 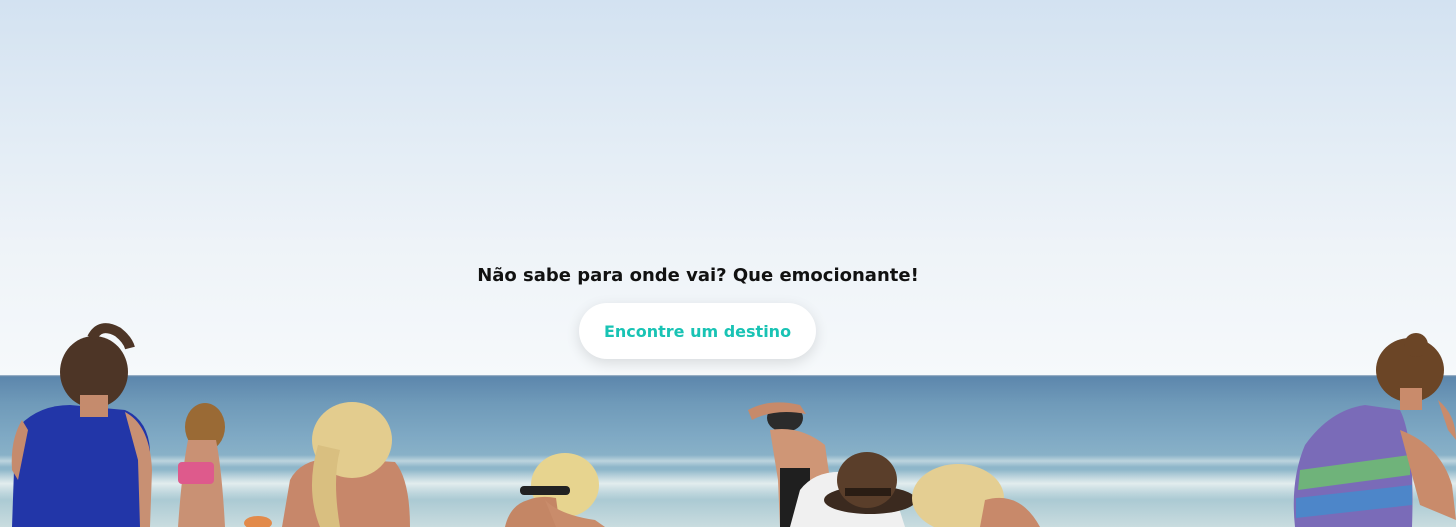 I want to click on person-blonde-sitting, so click(x=327, y=464).